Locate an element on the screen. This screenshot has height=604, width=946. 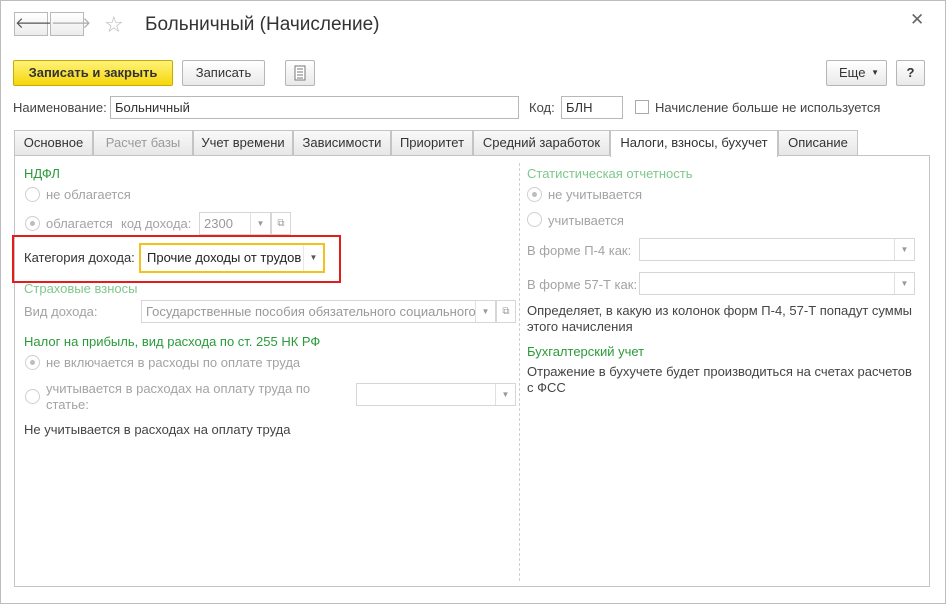
counted-radio is located at coordinates (534, 219).